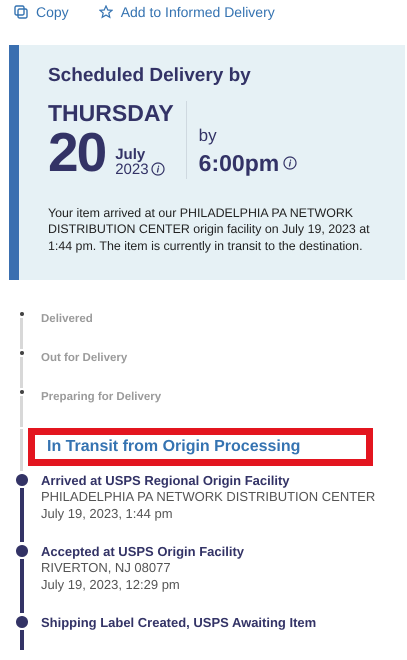  I want to click on by-label: by, so click(208, 136).